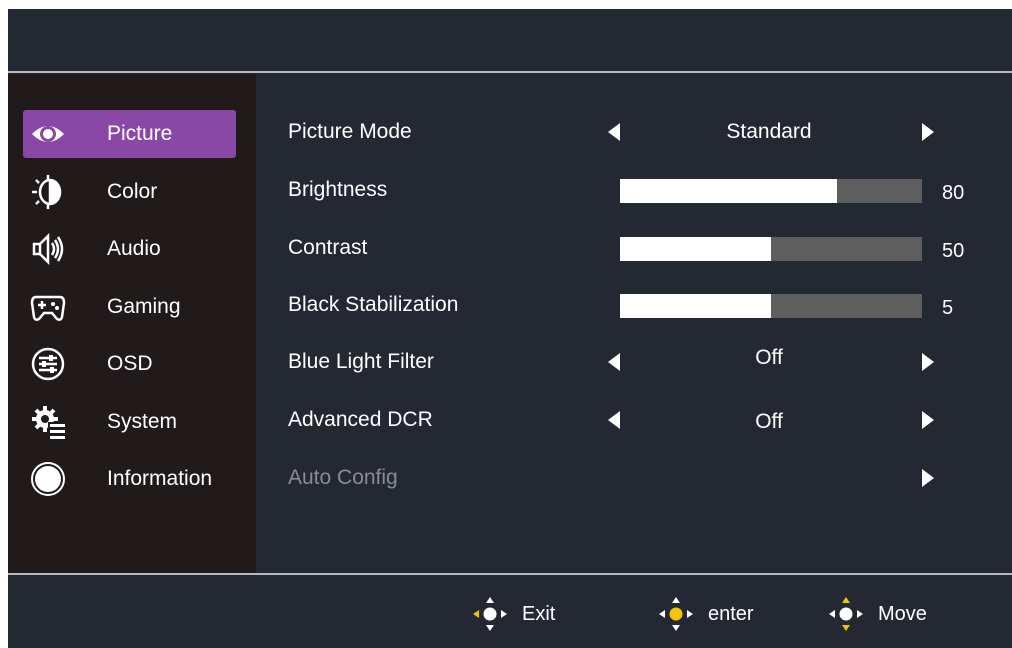 This screenshot has width=1012, height=648. What do you see at coordinates (948, 308) in the screenshot?
I see `setting-value: 5` at bounding box center [948, 308].